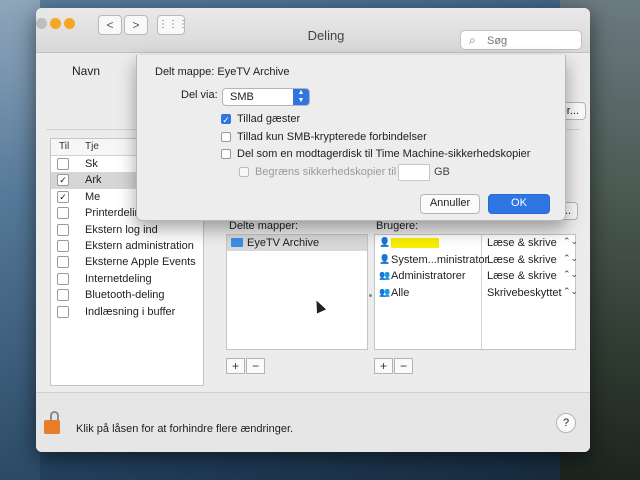 This screenshot has width=640, height=480. I want to click on service-label: Me, so click(93, 196).